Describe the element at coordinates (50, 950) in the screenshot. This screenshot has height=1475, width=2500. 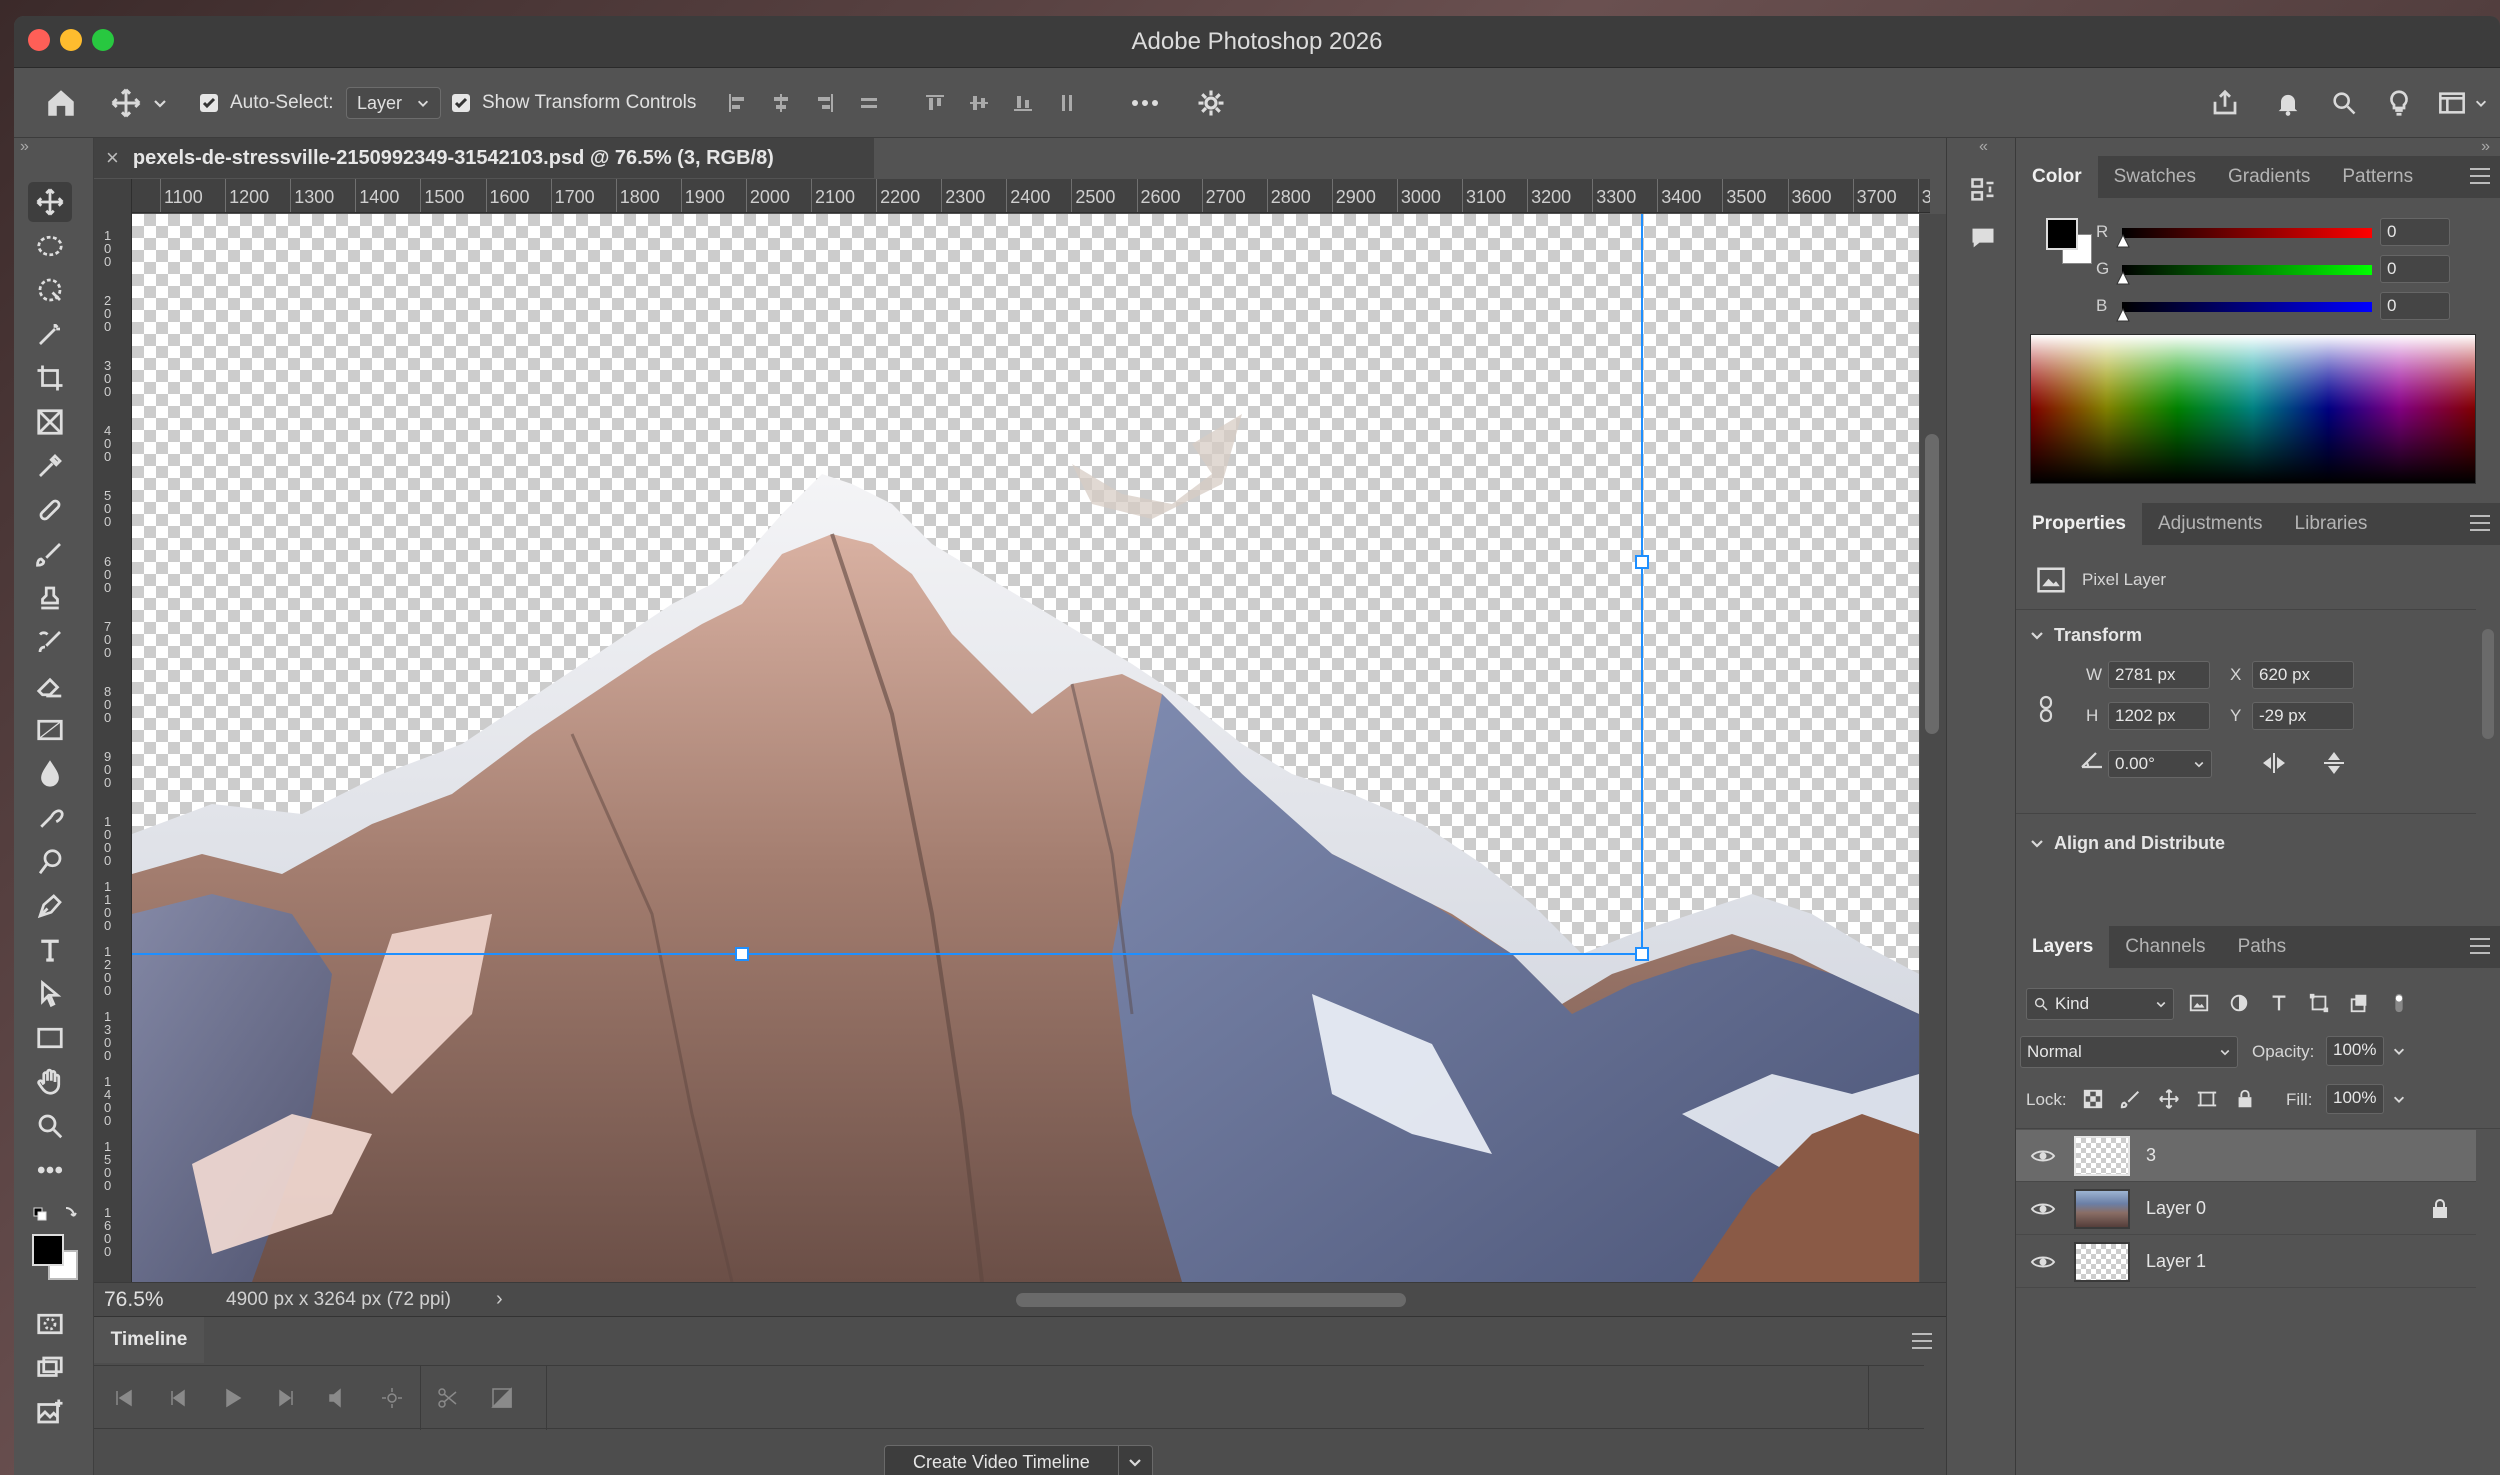
I see `type-tool` at that location.